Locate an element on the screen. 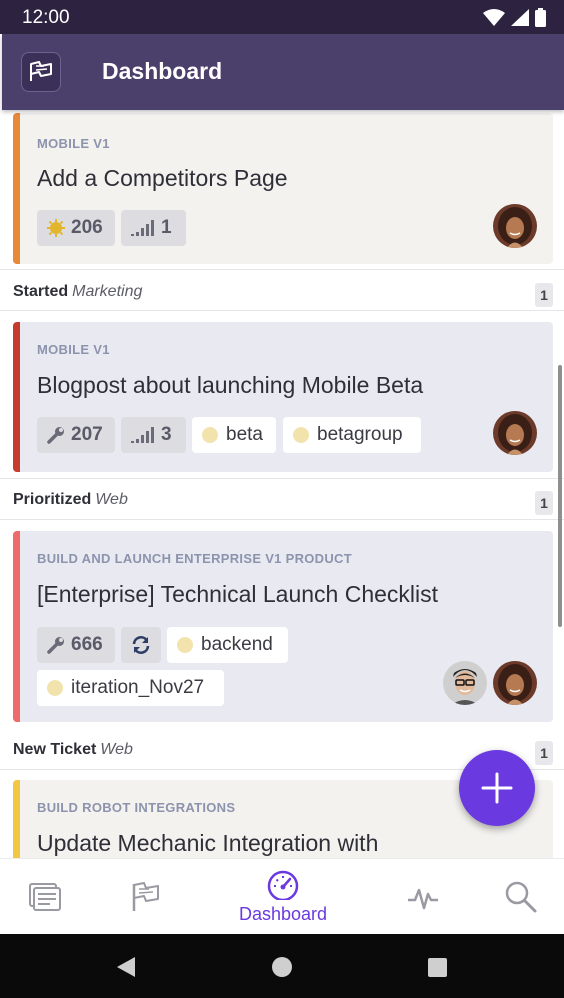  label-chip: backend is located at coordinates (227, 645).